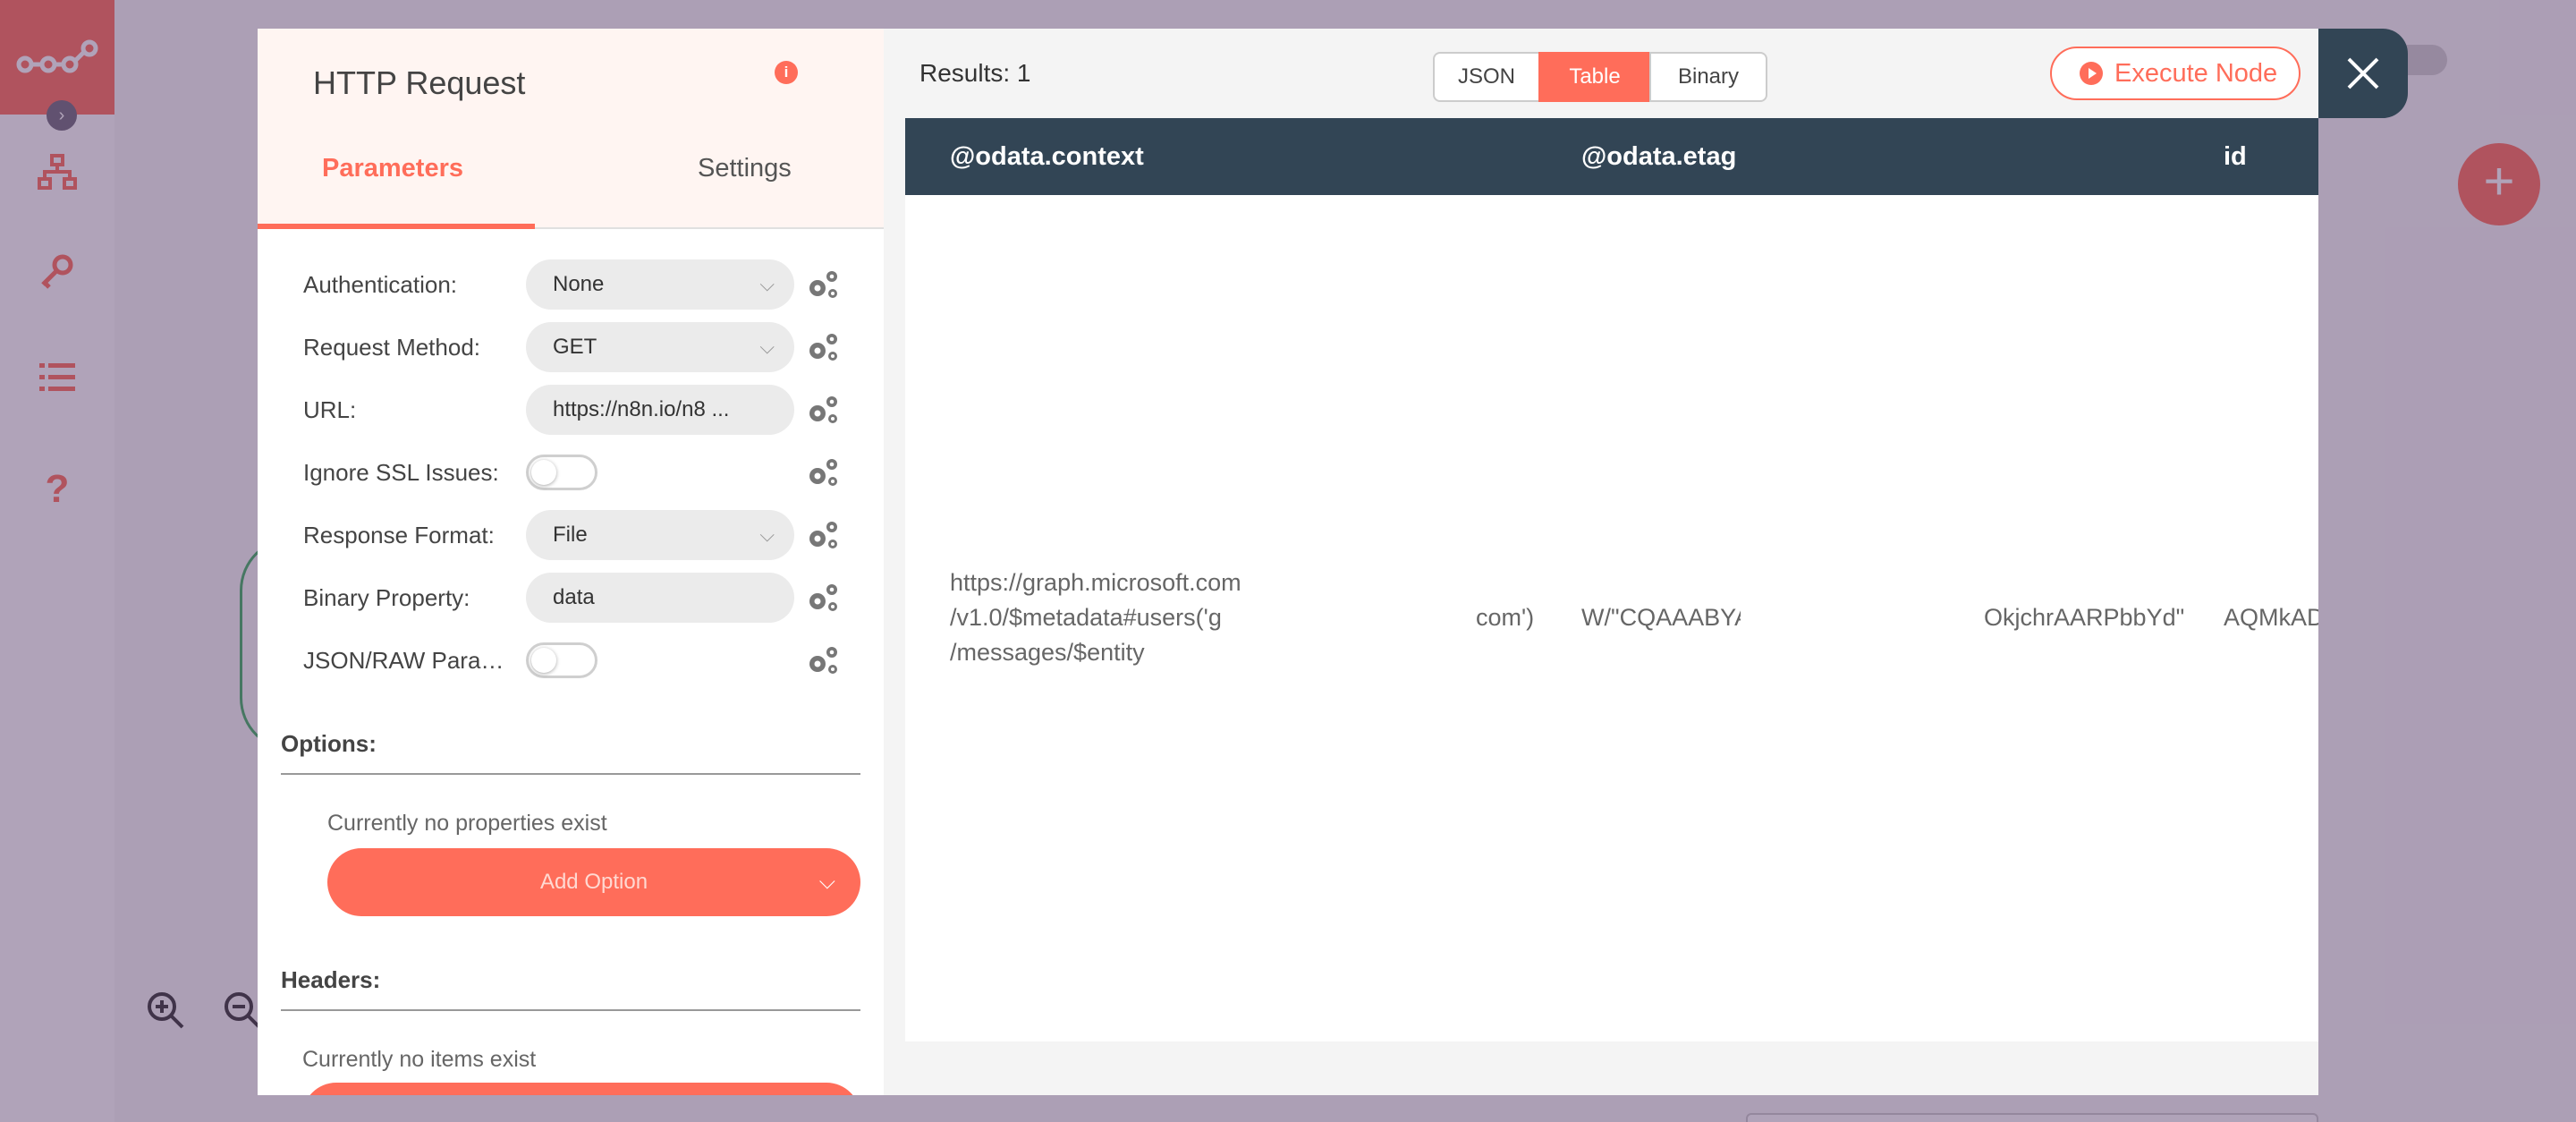 This screenshot has width=2576, height=1122. Describe the element at coordinates (575, 347) in the screenshot. I see `select-value: GET` at that location.